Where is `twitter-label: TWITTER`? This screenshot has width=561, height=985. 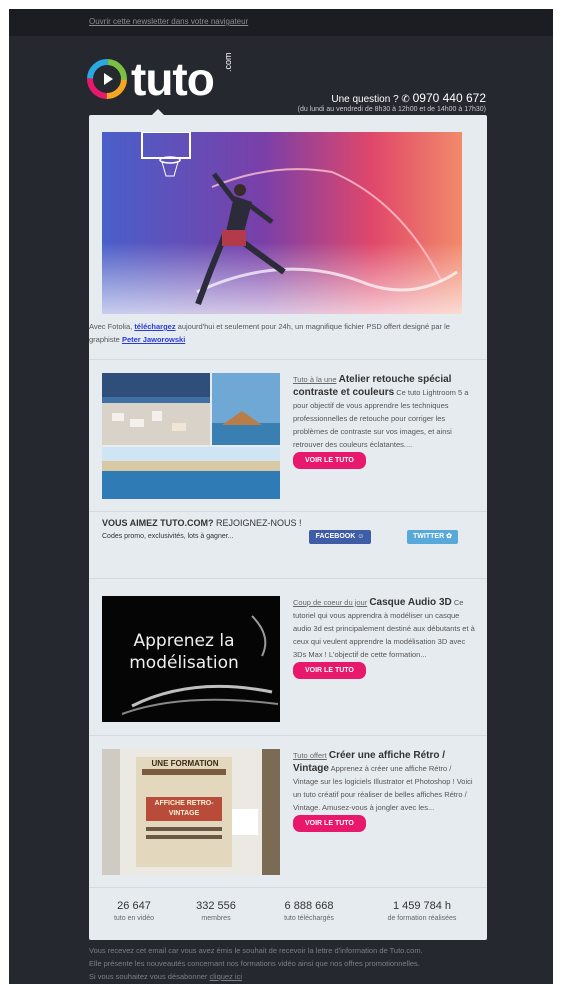 twitter-label: TWITTER is located at coordinates (429, 536).